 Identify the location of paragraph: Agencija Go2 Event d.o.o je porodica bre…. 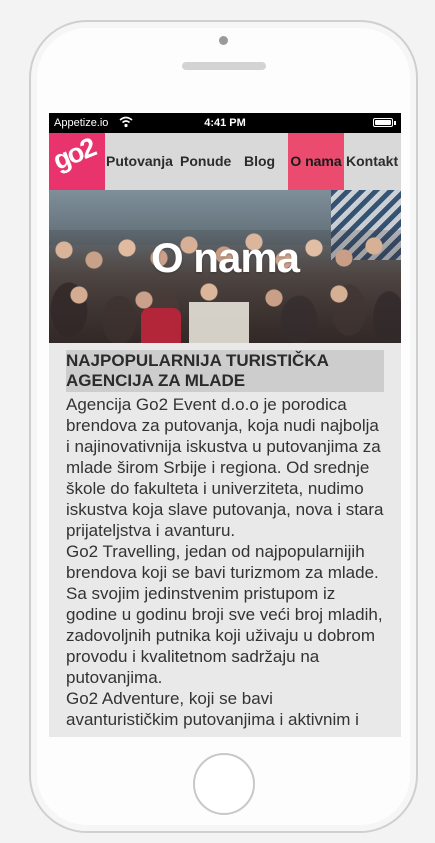
(225, 467).